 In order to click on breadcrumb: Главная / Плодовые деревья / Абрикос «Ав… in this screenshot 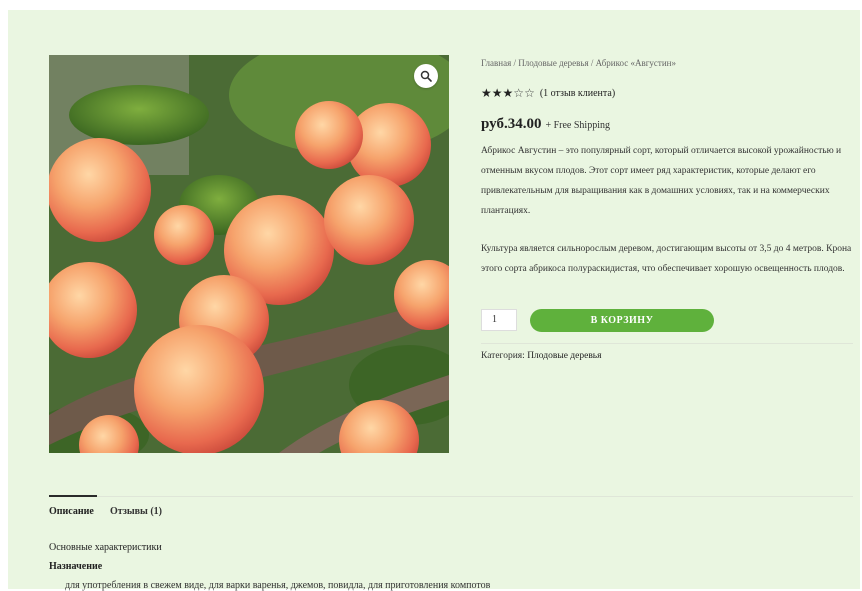, I will do `click(578, 63)`.